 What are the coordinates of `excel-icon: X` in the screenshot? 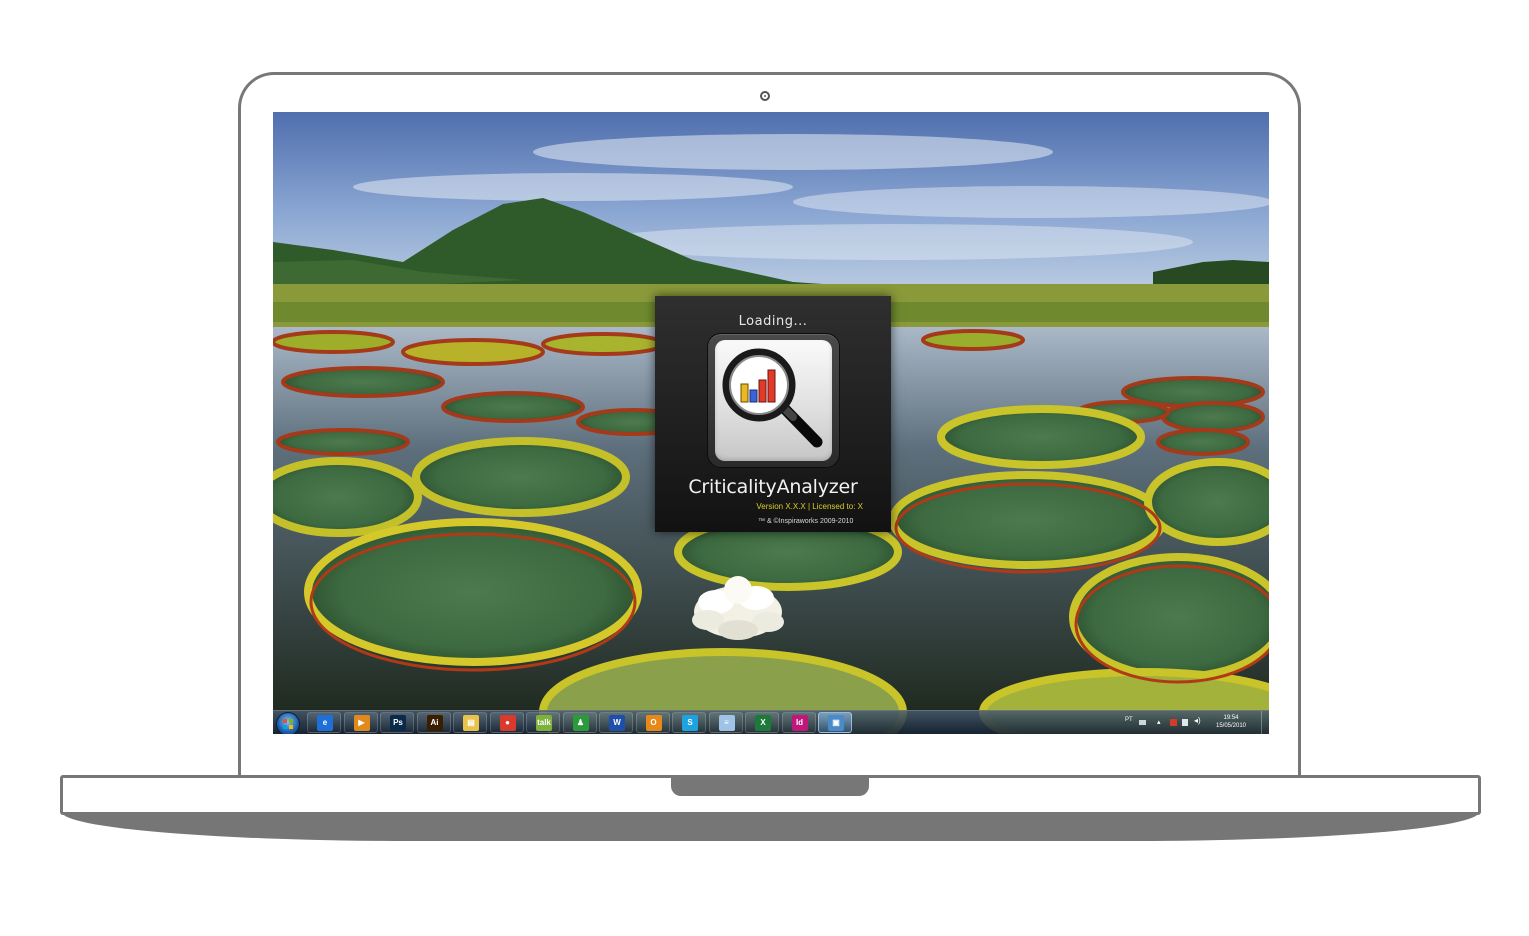 It's located at (763, 723).